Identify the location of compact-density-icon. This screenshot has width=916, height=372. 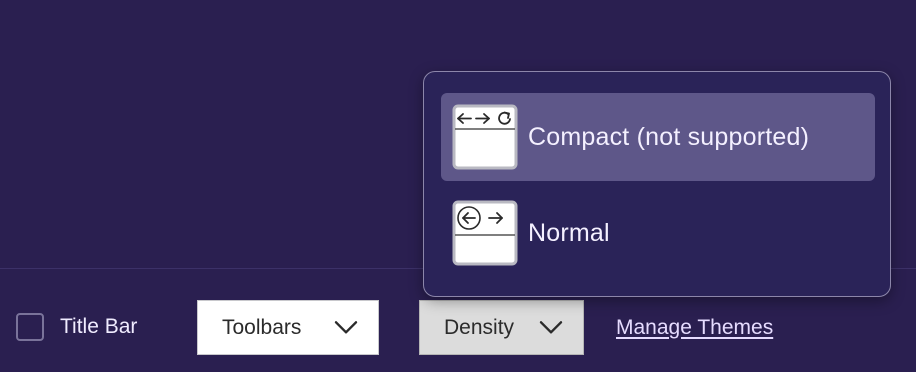
(485, 137).